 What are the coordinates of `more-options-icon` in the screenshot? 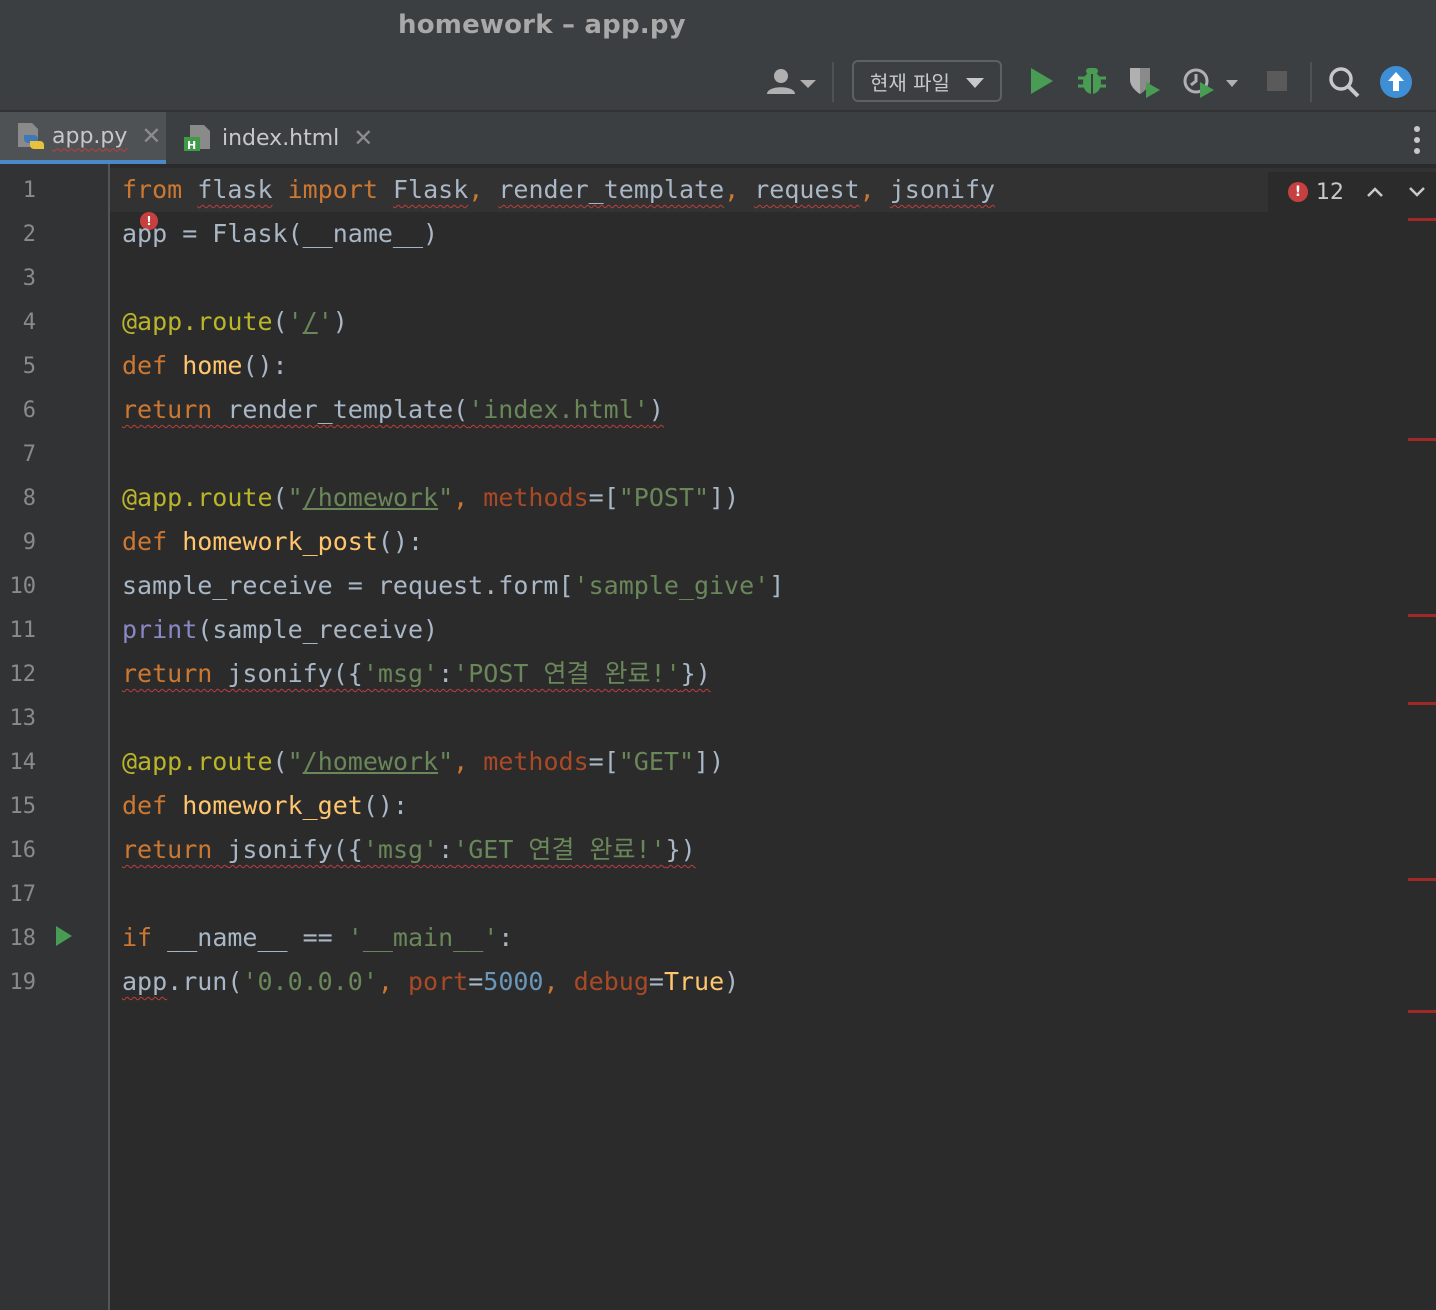 It's located at (1417, 142).